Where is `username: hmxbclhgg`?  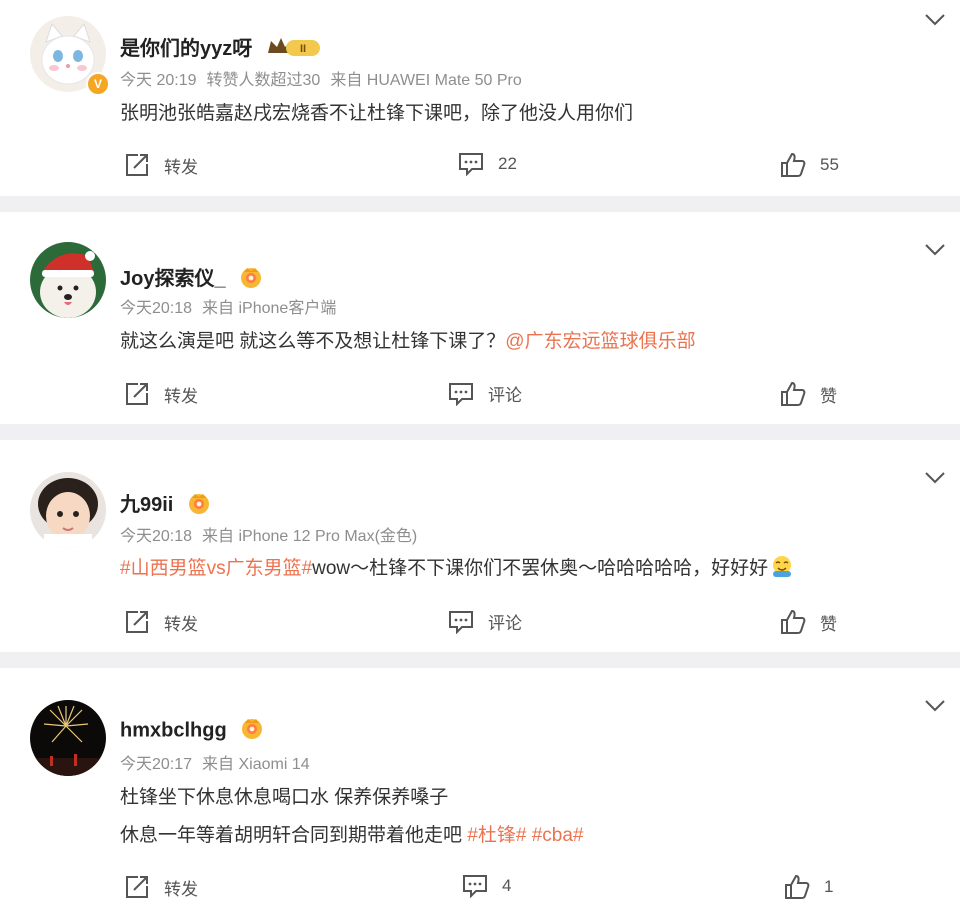 username: hmxbclhgg is located at coordinates (192, 731).